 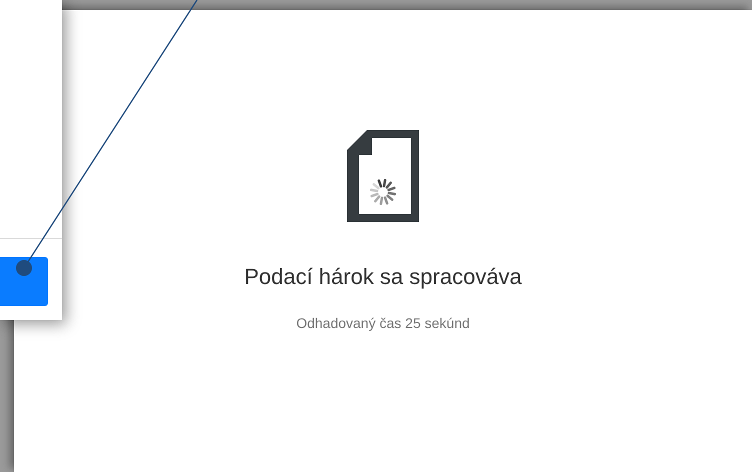 I want to click on status-subtitle: Odhadovaný čas 25 sekúnd, so click(x=383, y=323).